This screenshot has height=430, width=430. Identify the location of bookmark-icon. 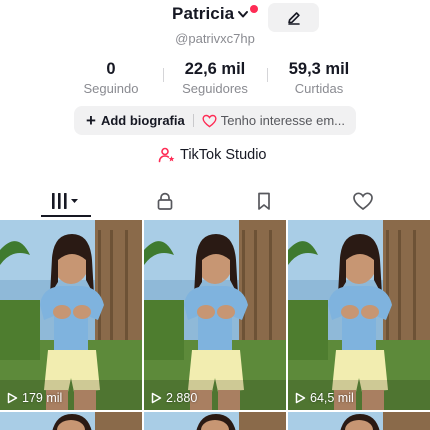
(264, 201).